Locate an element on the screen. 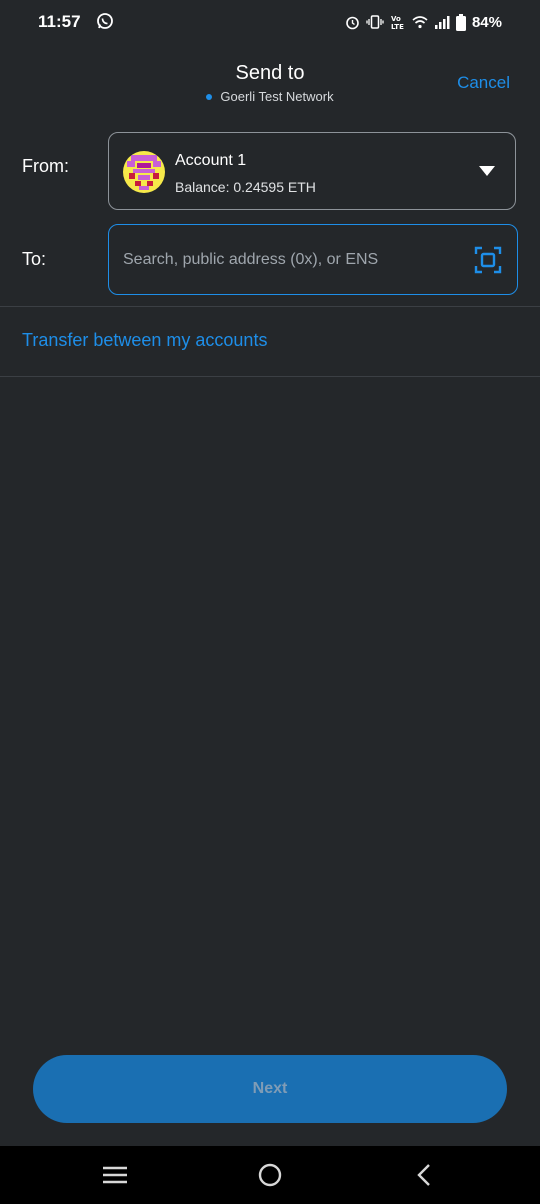 This screenshot has width=540, height=1204. signal-icon is located at coordinates (442, 22).